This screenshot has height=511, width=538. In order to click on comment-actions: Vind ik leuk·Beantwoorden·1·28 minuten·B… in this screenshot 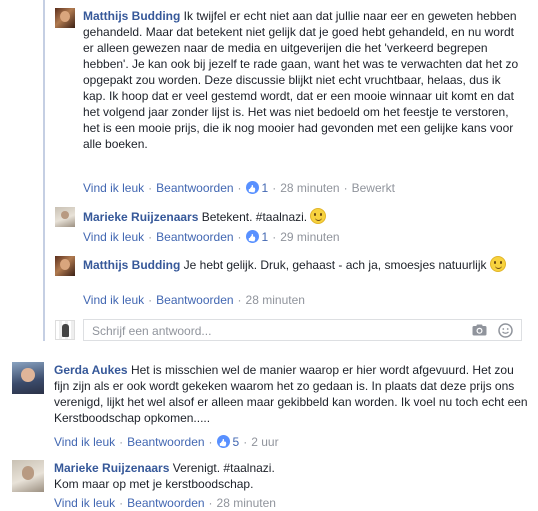, I will do `click(239, 188)`.